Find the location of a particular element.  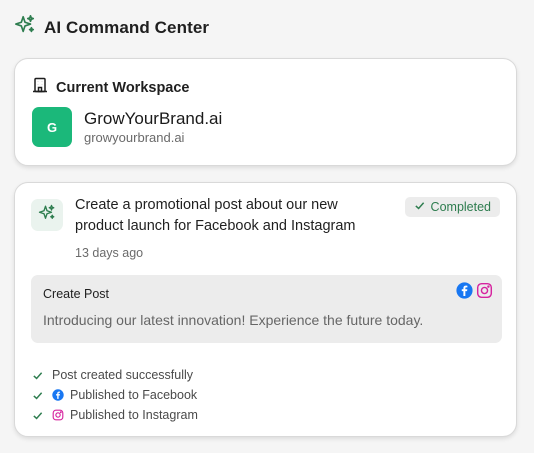

page-header: AI Command Center is located at coordinates (111, 27).